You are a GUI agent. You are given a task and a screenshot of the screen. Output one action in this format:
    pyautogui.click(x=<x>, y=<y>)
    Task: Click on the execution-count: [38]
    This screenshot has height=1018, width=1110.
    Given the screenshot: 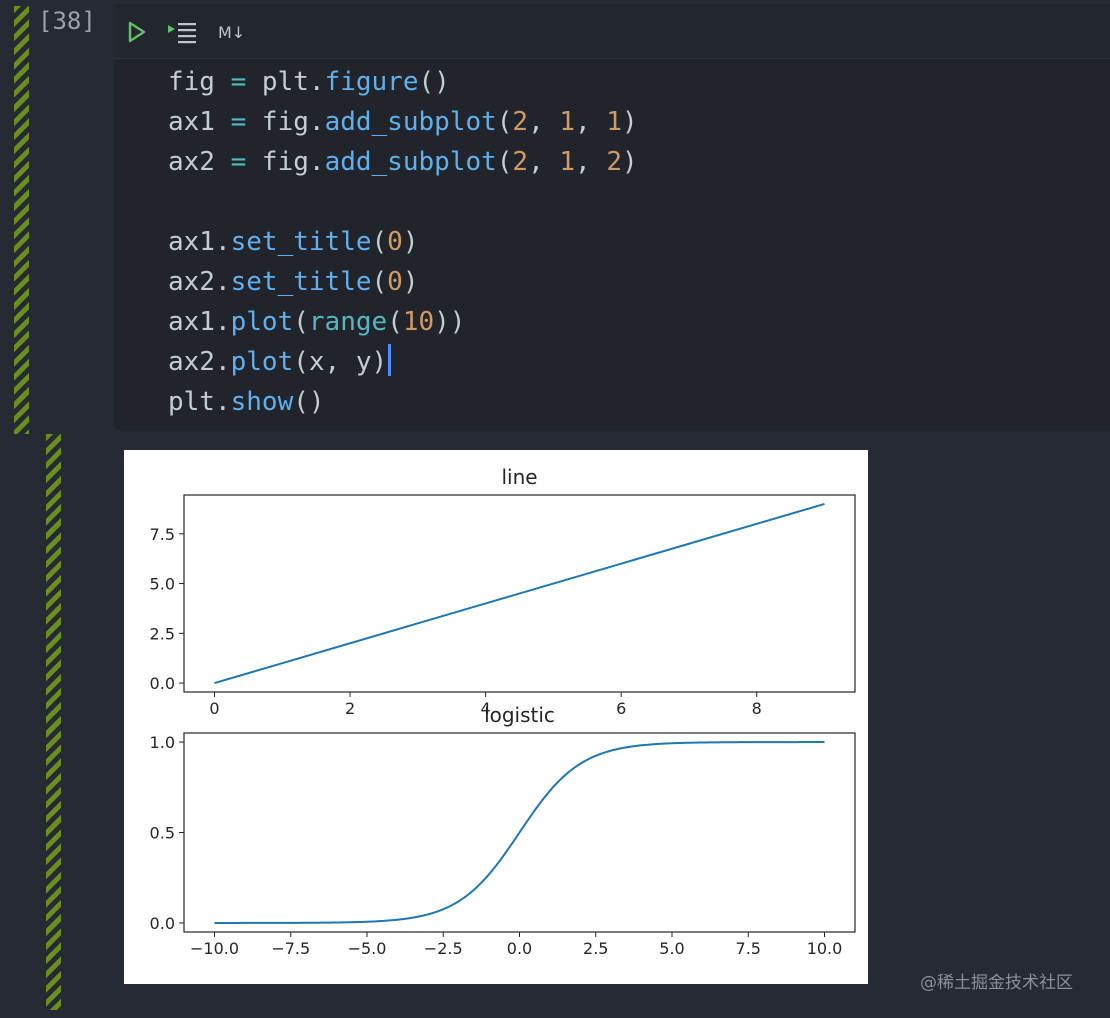 What is the action you would take?
    pyautogui.click(x=67, y=21)
    